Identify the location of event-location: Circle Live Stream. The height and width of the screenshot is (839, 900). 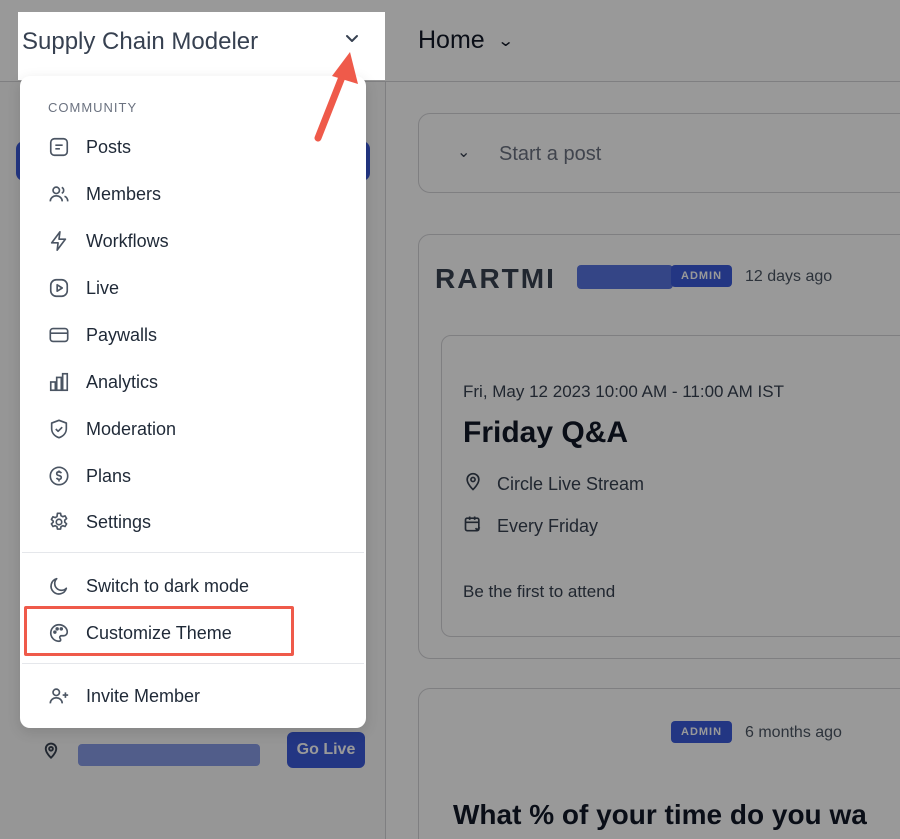
(553, 484).